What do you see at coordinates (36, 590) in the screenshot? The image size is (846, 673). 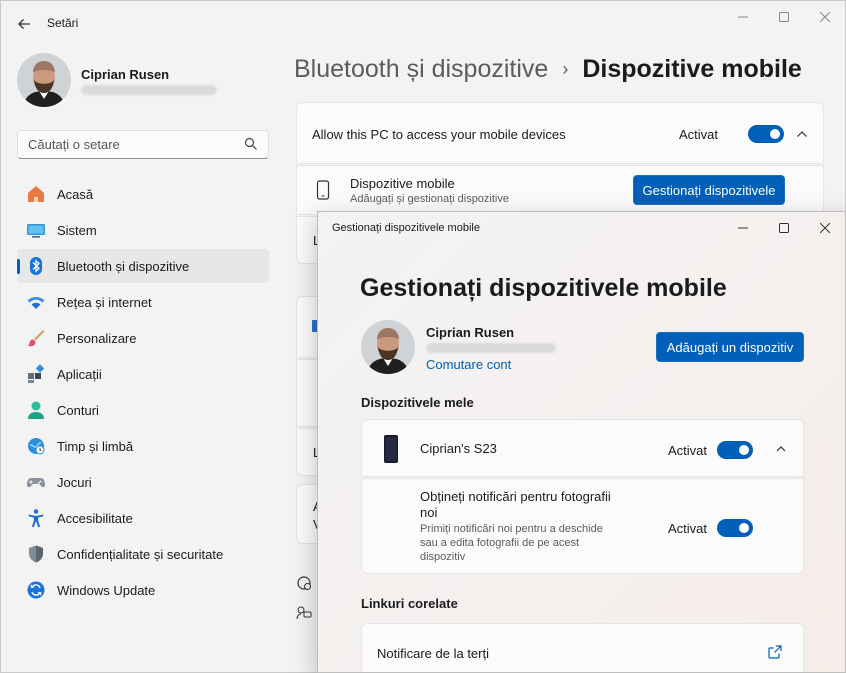 I see `update-icon` at bounding box center [36, 590].